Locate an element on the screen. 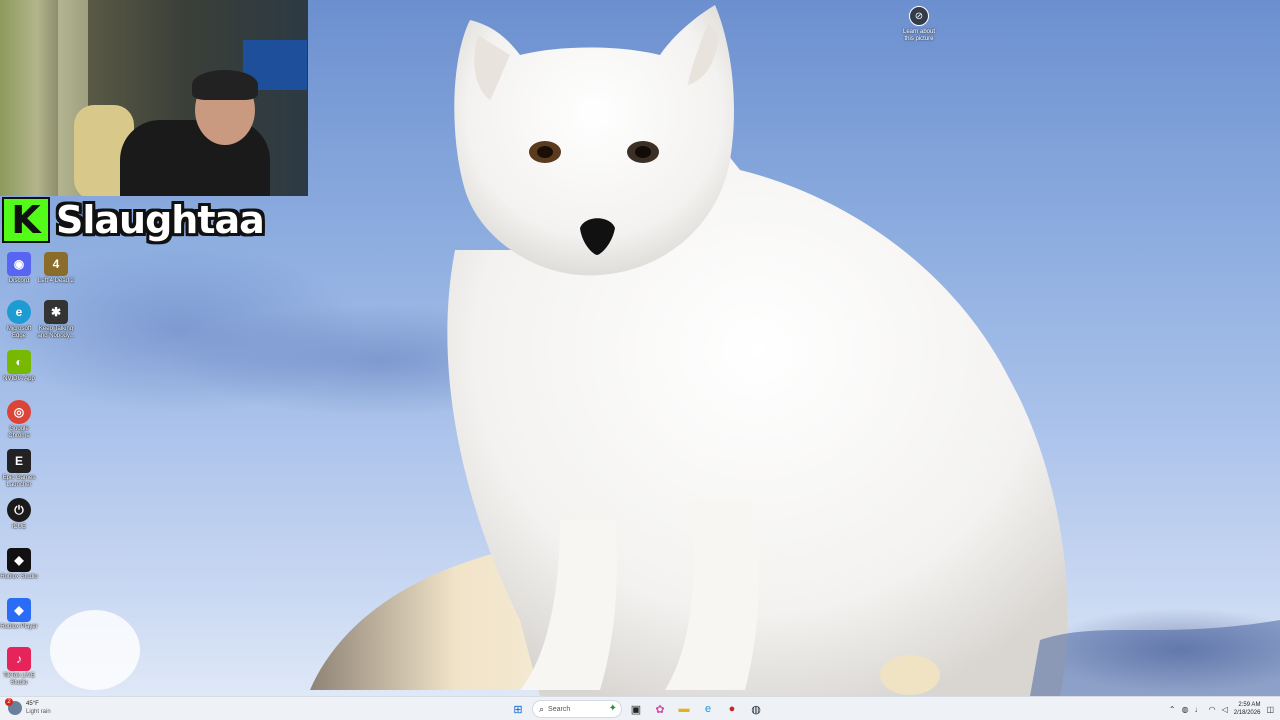 This screenshot has height=720, width=1280. desktop-shortcut-chrome: ◎ Google Chrome is located at coordinates (19, 420).